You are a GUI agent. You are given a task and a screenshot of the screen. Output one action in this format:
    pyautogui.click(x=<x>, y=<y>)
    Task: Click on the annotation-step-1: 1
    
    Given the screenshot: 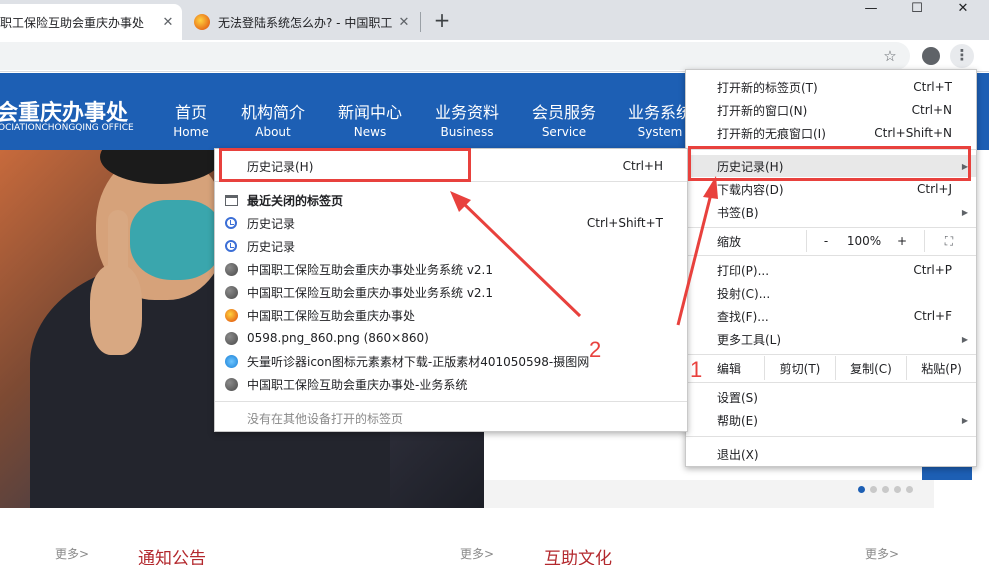 What is the action you would take?
    pyautogui.click(x=696, y=369)
    